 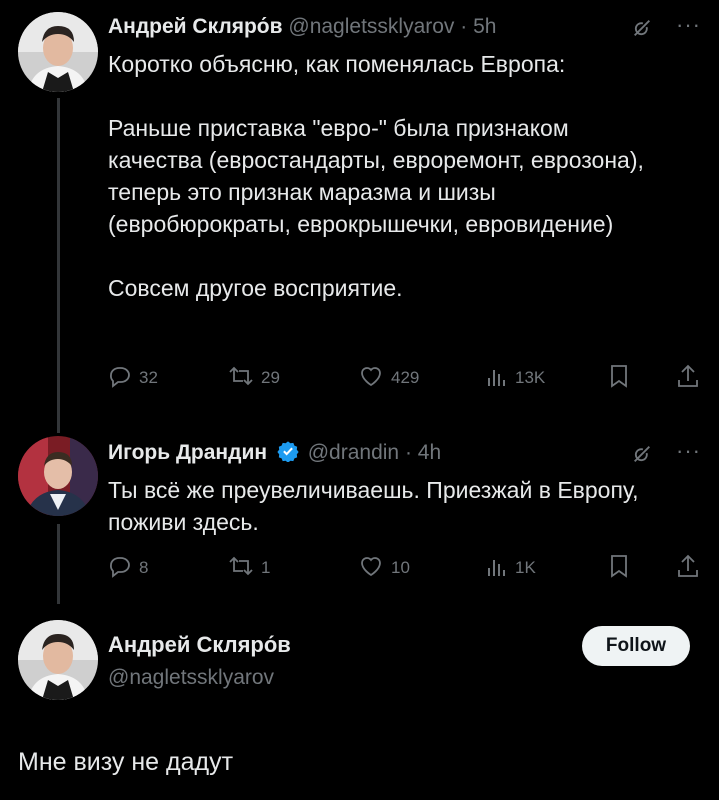 I want to click on like-count: 10, so click(x=400, y=567).